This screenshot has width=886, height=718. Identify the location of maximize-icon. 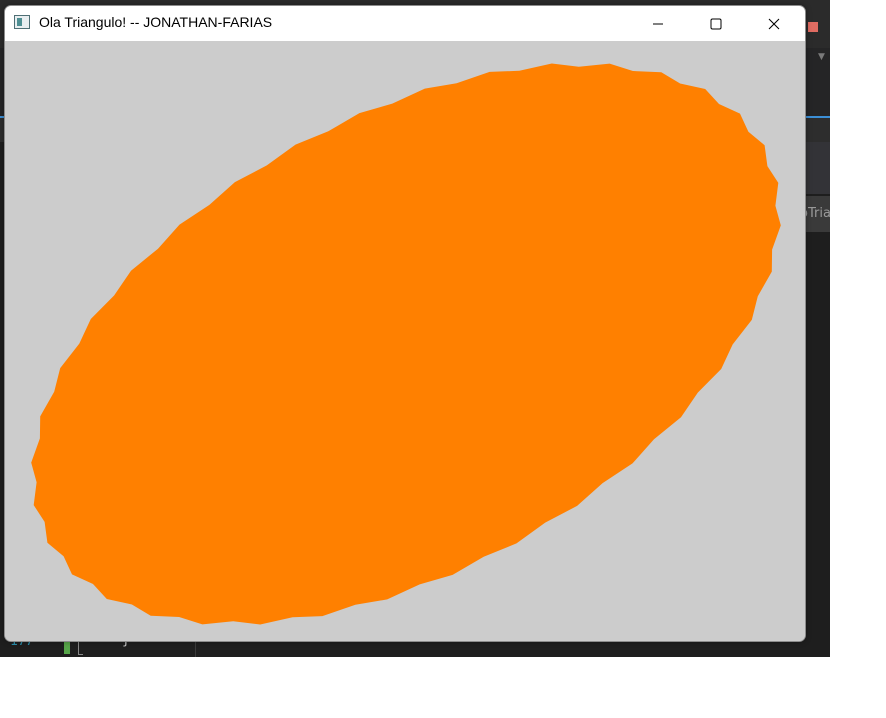
(716, 23).